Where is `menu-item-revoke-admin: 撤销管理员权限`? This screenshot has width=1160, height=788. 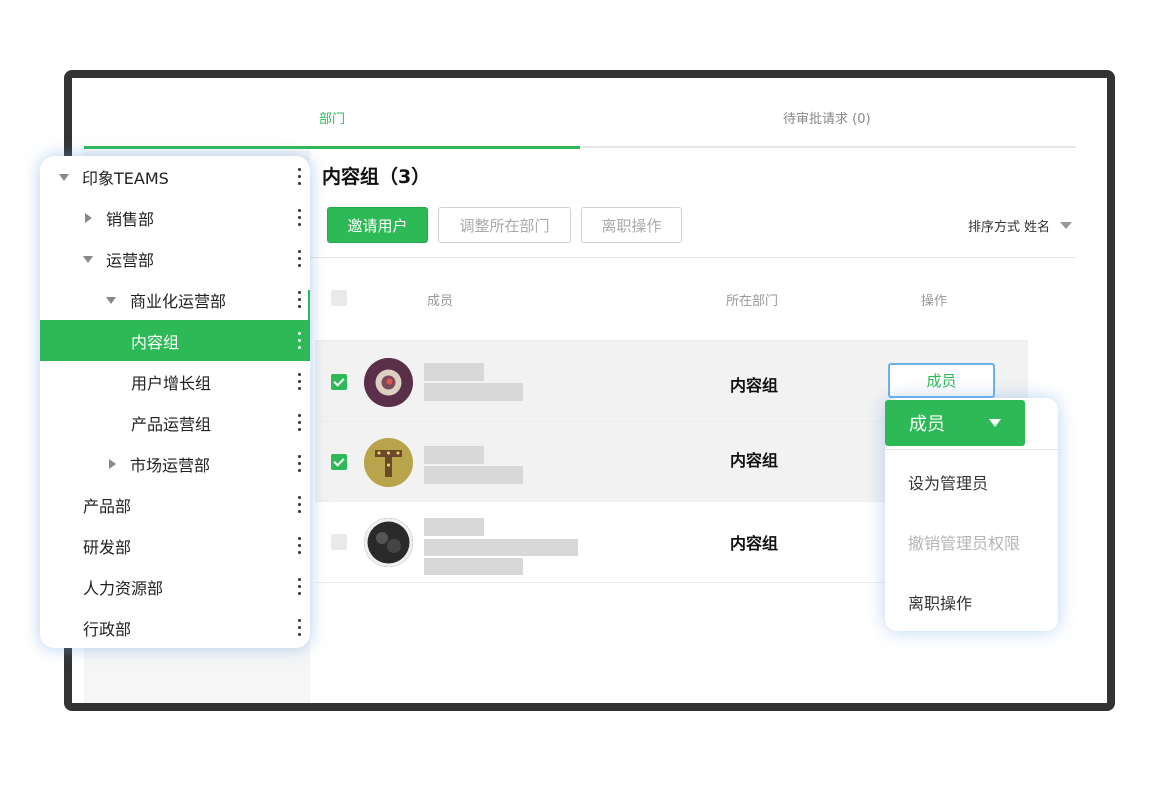
menu-item-revoke-admin: 撤销管理员权限 is located at coordinates (964, 543).